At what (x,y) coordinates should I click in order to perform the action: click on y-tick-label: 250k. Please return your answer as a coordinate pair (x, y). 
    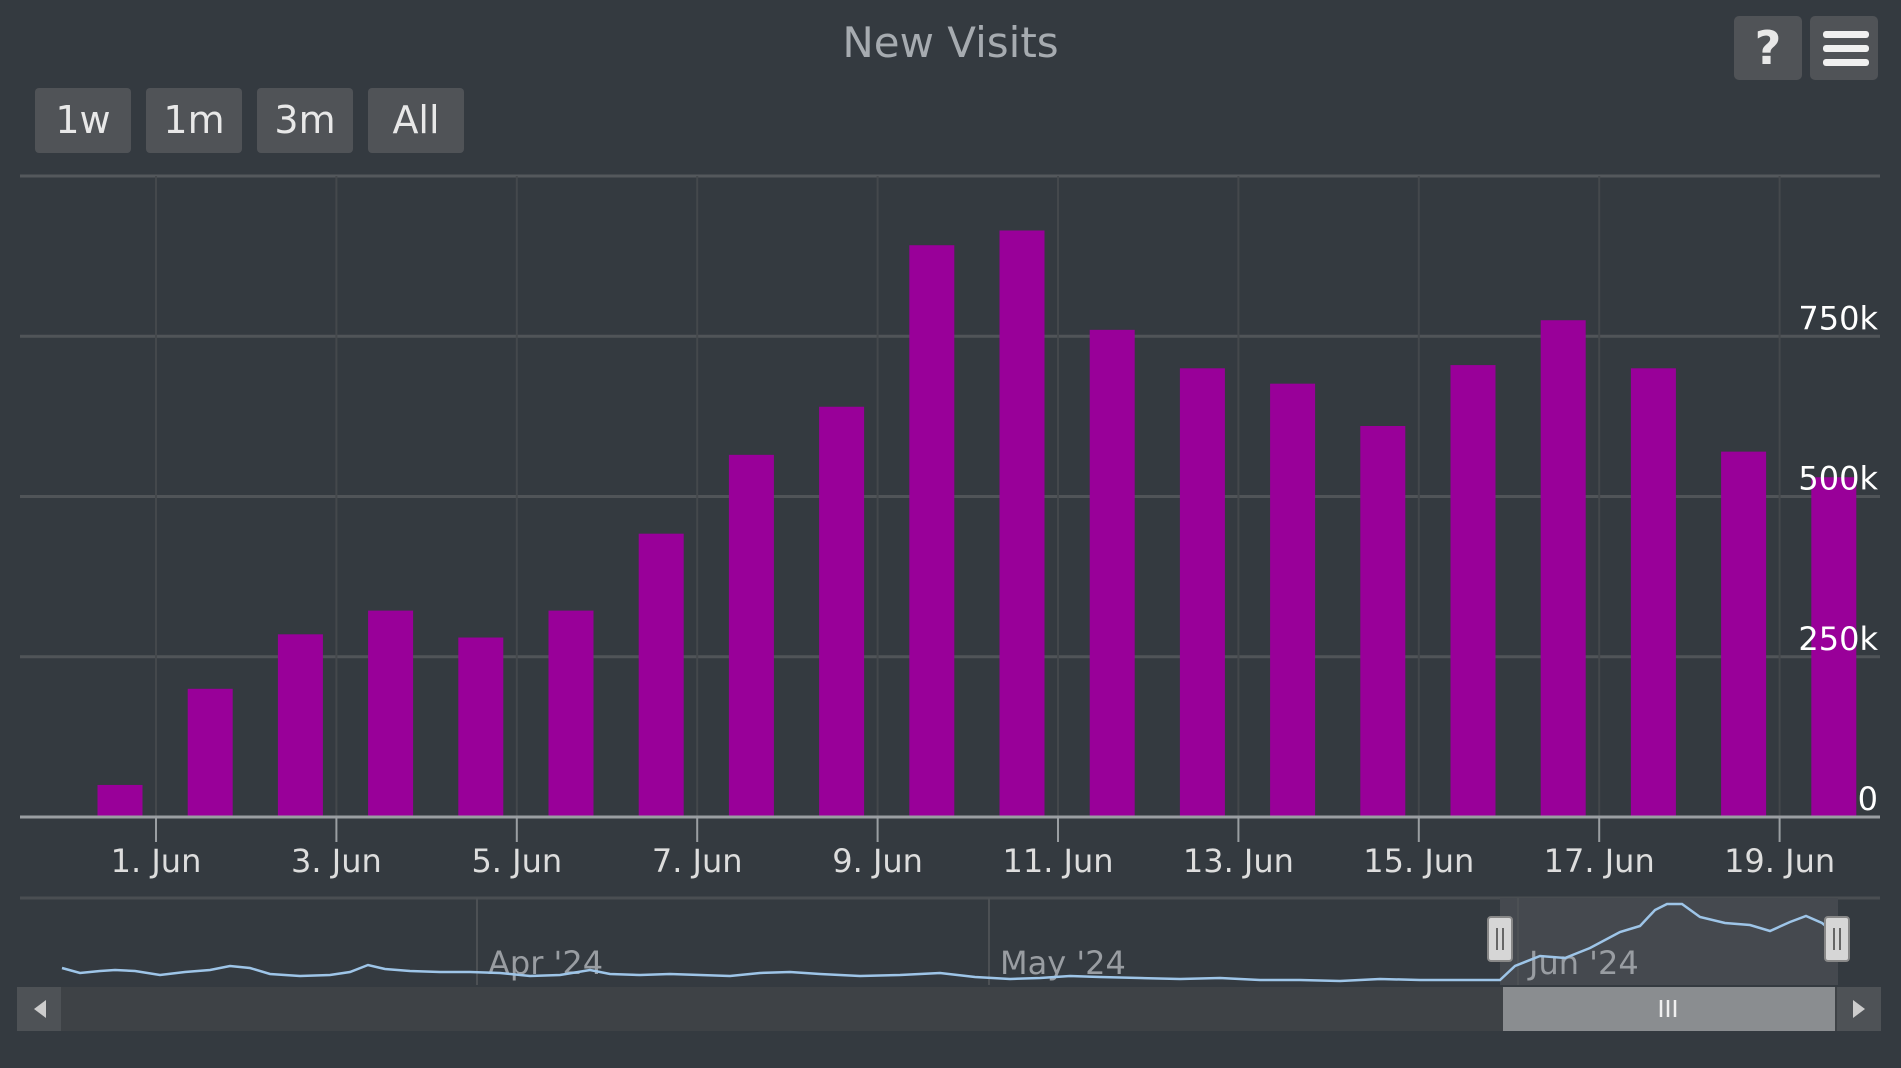
    Looking at the image, I should click on (1838, 639).